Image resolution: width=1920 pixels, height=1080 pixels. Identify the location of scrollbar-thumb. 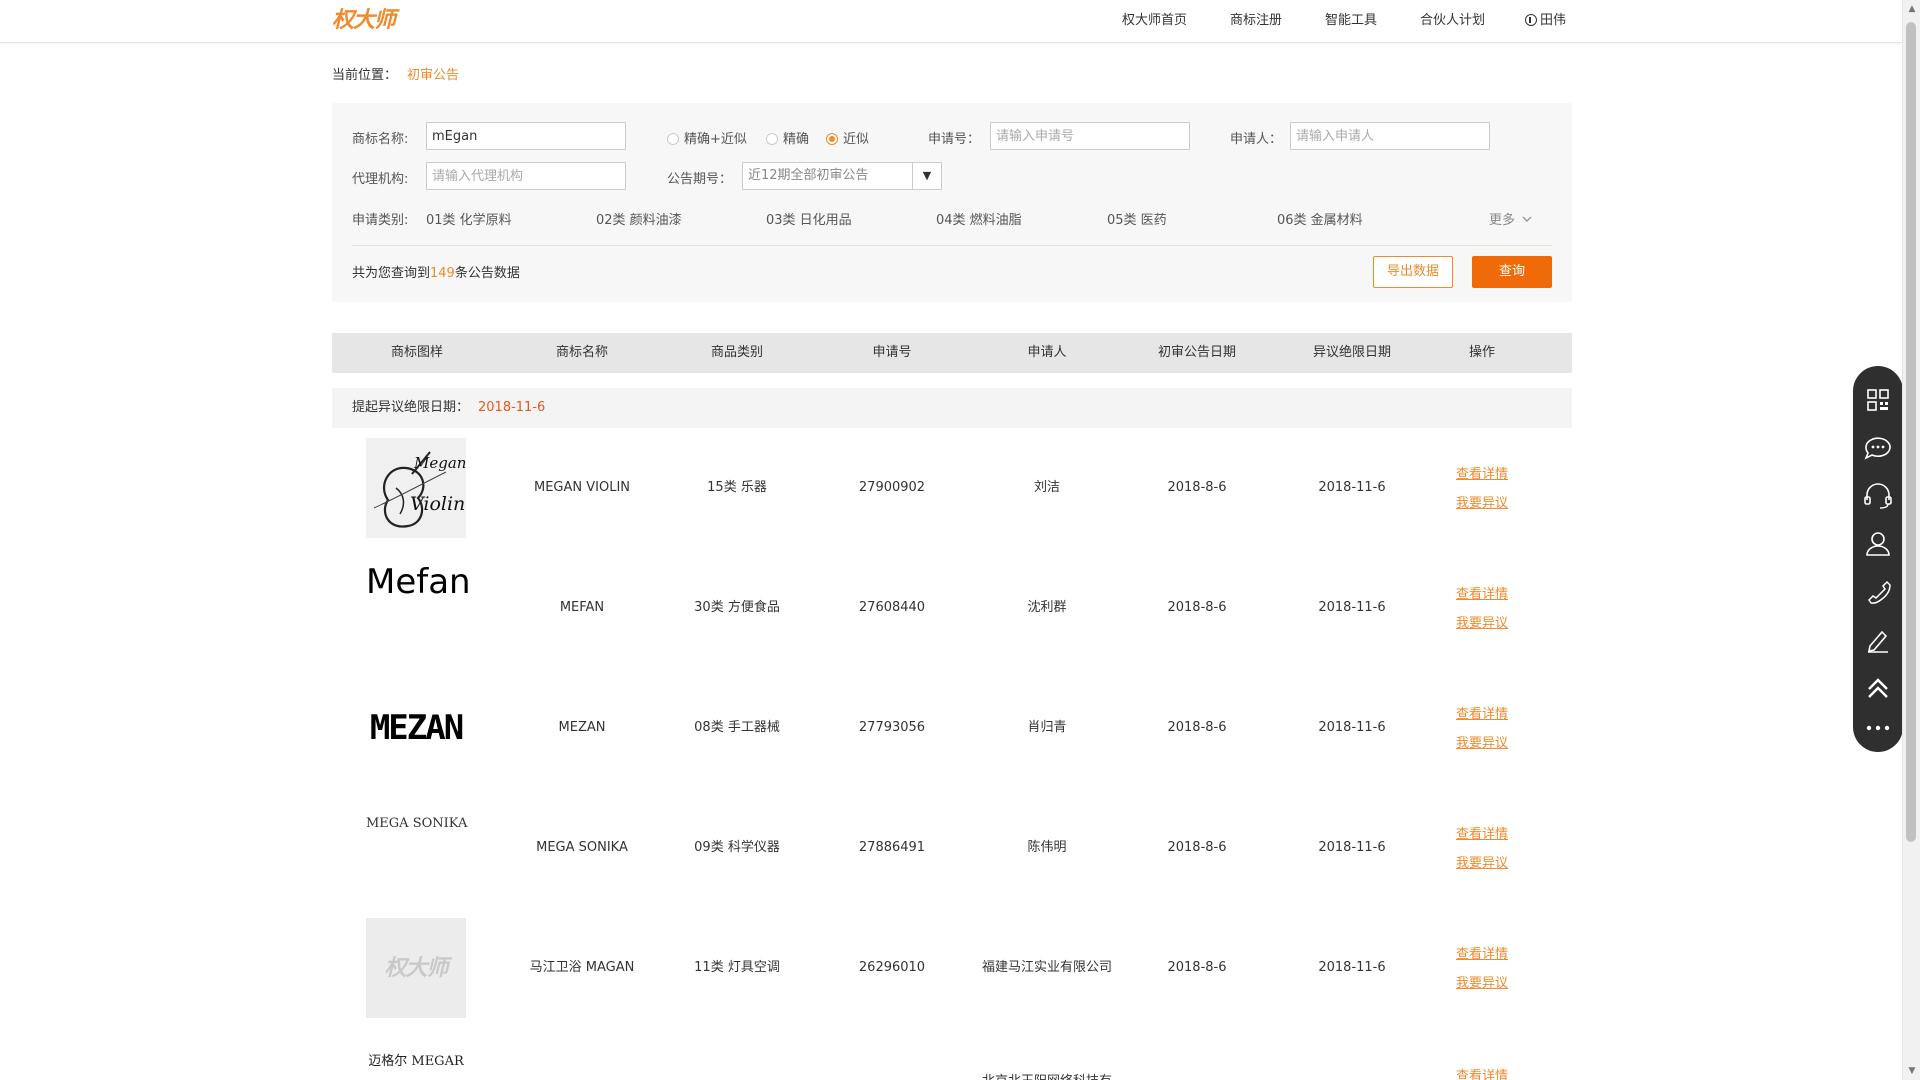
(1911, 432).